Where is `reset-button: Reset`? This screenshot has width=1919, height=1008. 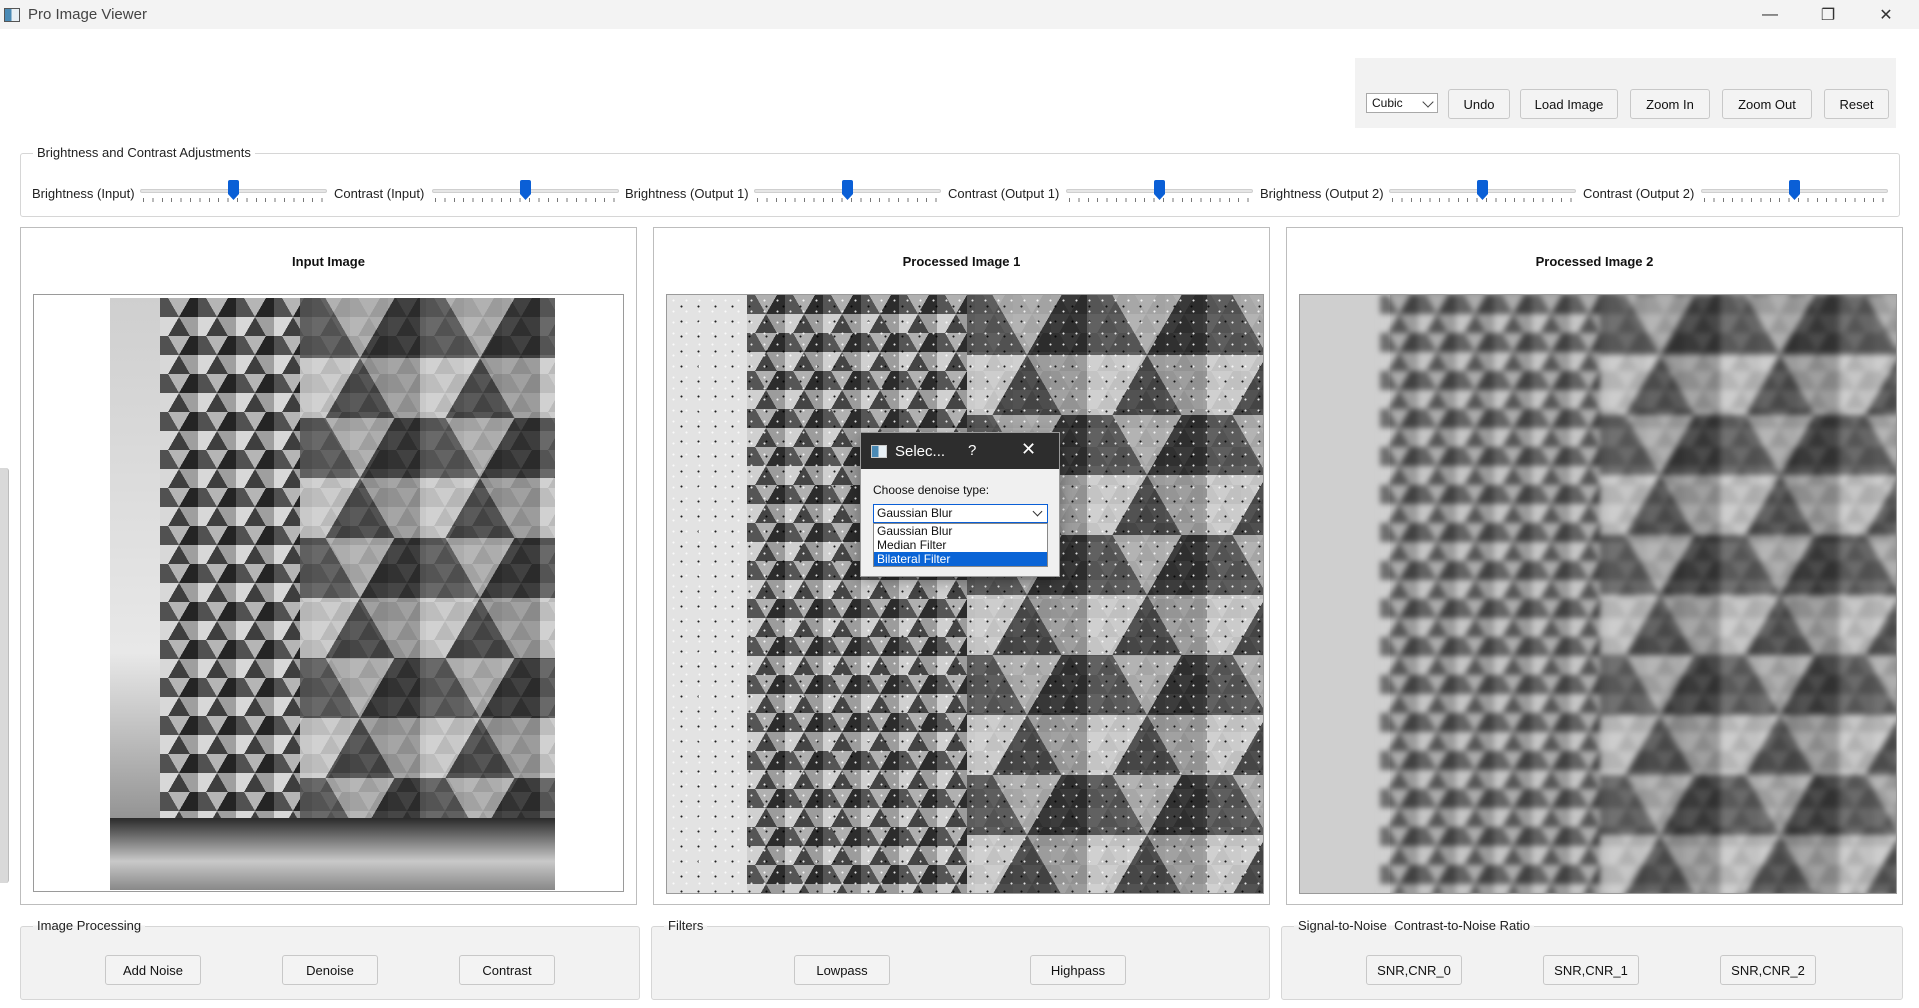
reset-button: Reset is located at coordinates (1856, 104).